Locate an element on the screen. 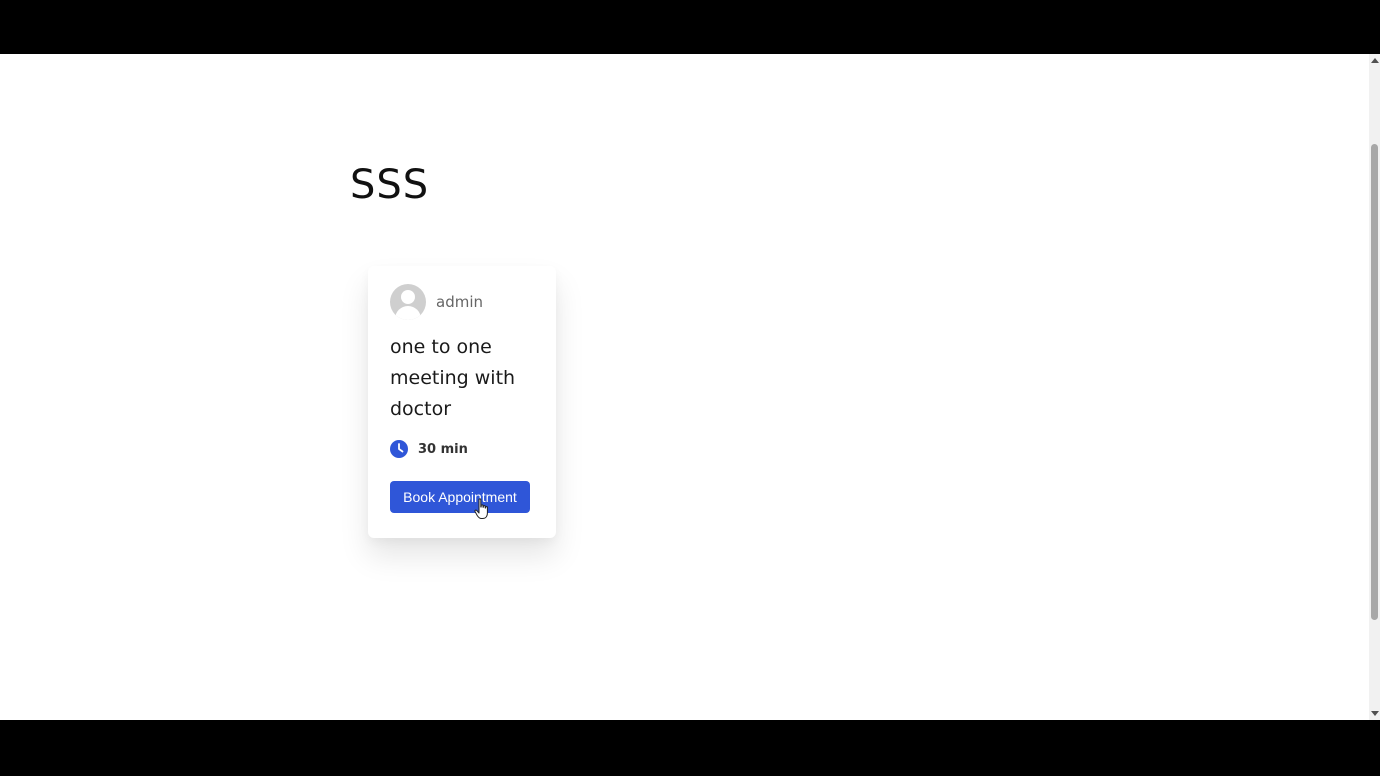 The height and width of the screenshot is (776, 1380). clock-icon is located at coordinates (399, 449).